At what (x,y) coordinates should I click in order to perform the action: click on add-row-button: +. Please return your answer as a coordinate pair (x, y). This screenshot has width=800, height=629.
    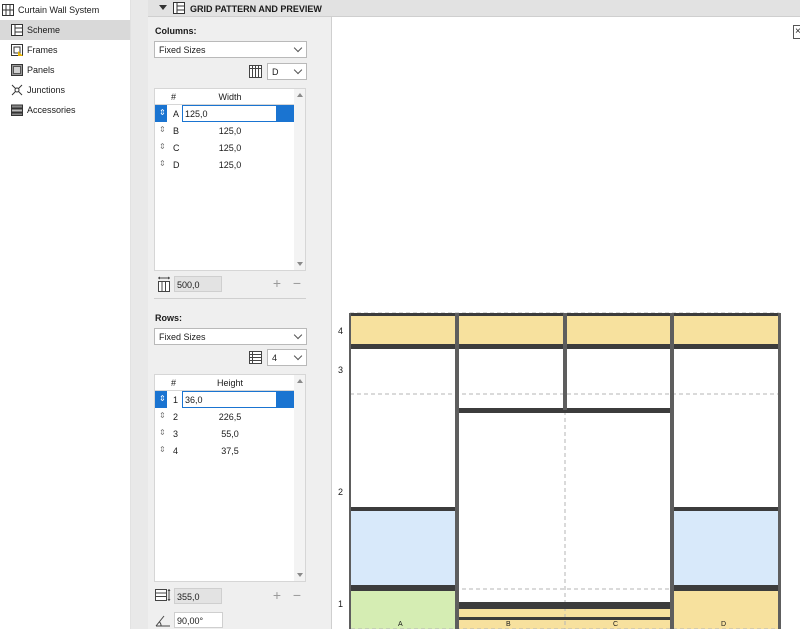
    Looking at the image, I should click on (277, 595).